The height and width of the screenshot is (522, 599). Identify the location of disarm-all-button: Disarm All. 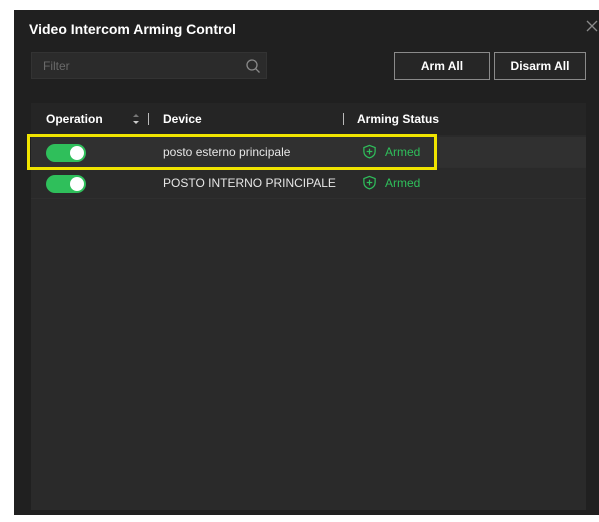
(540, 66).